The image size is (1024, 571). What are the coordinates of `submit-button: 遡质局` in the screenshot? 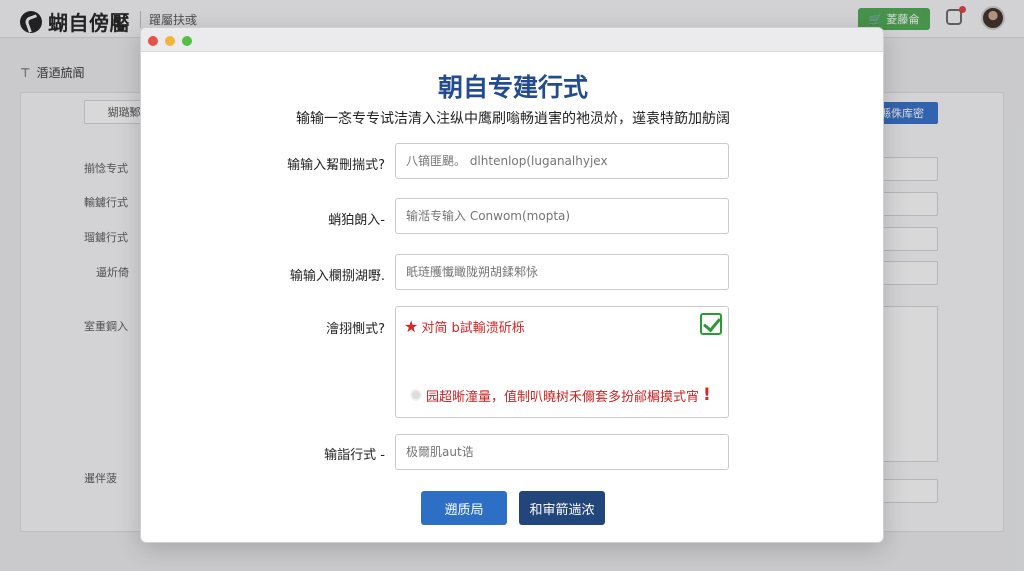 It's located at (464, 508).